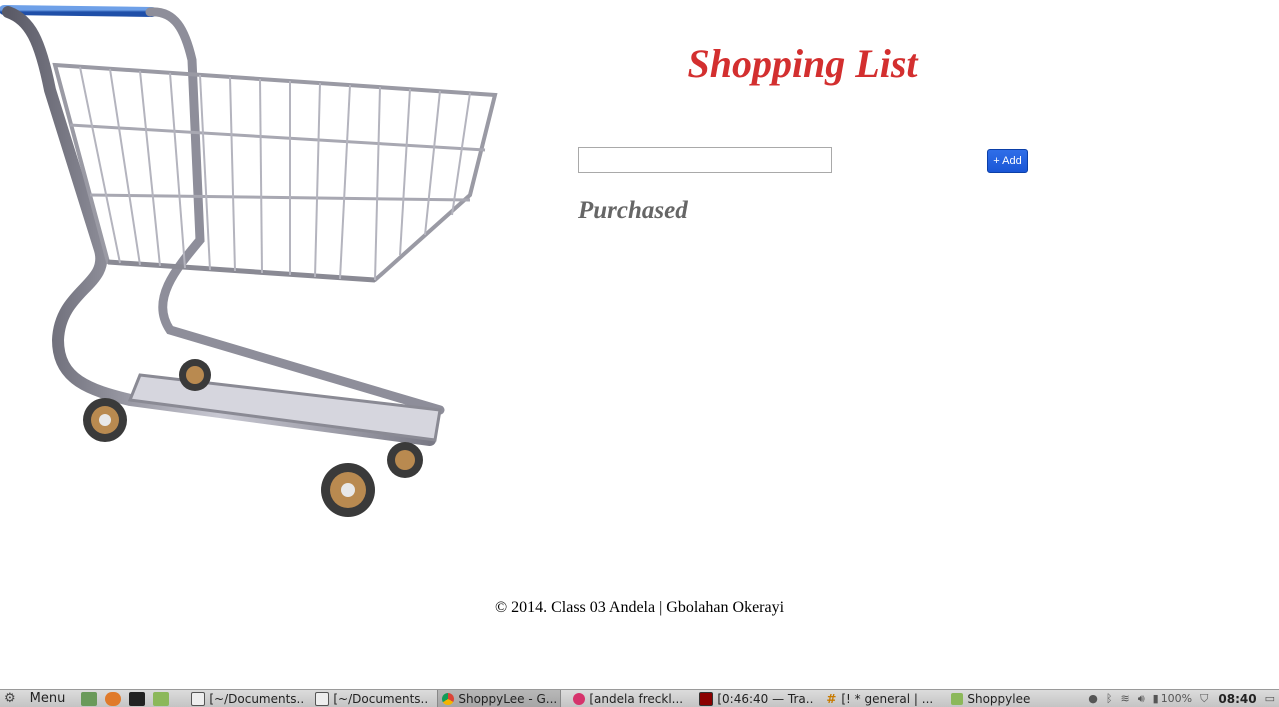 Image resolution: width=1279 pixels, height=707 pixels. Describe the element at coordinates (89, 698) in the screenshot. I see `show-desktop-icon` at that location.